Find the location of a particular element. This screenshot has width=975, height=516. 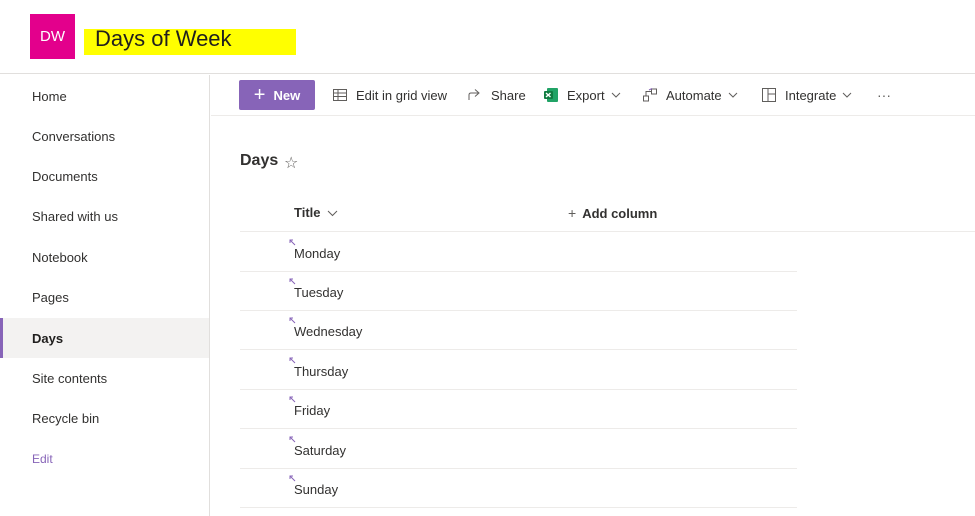

export-label: Export is located at coordinates (586, 95).